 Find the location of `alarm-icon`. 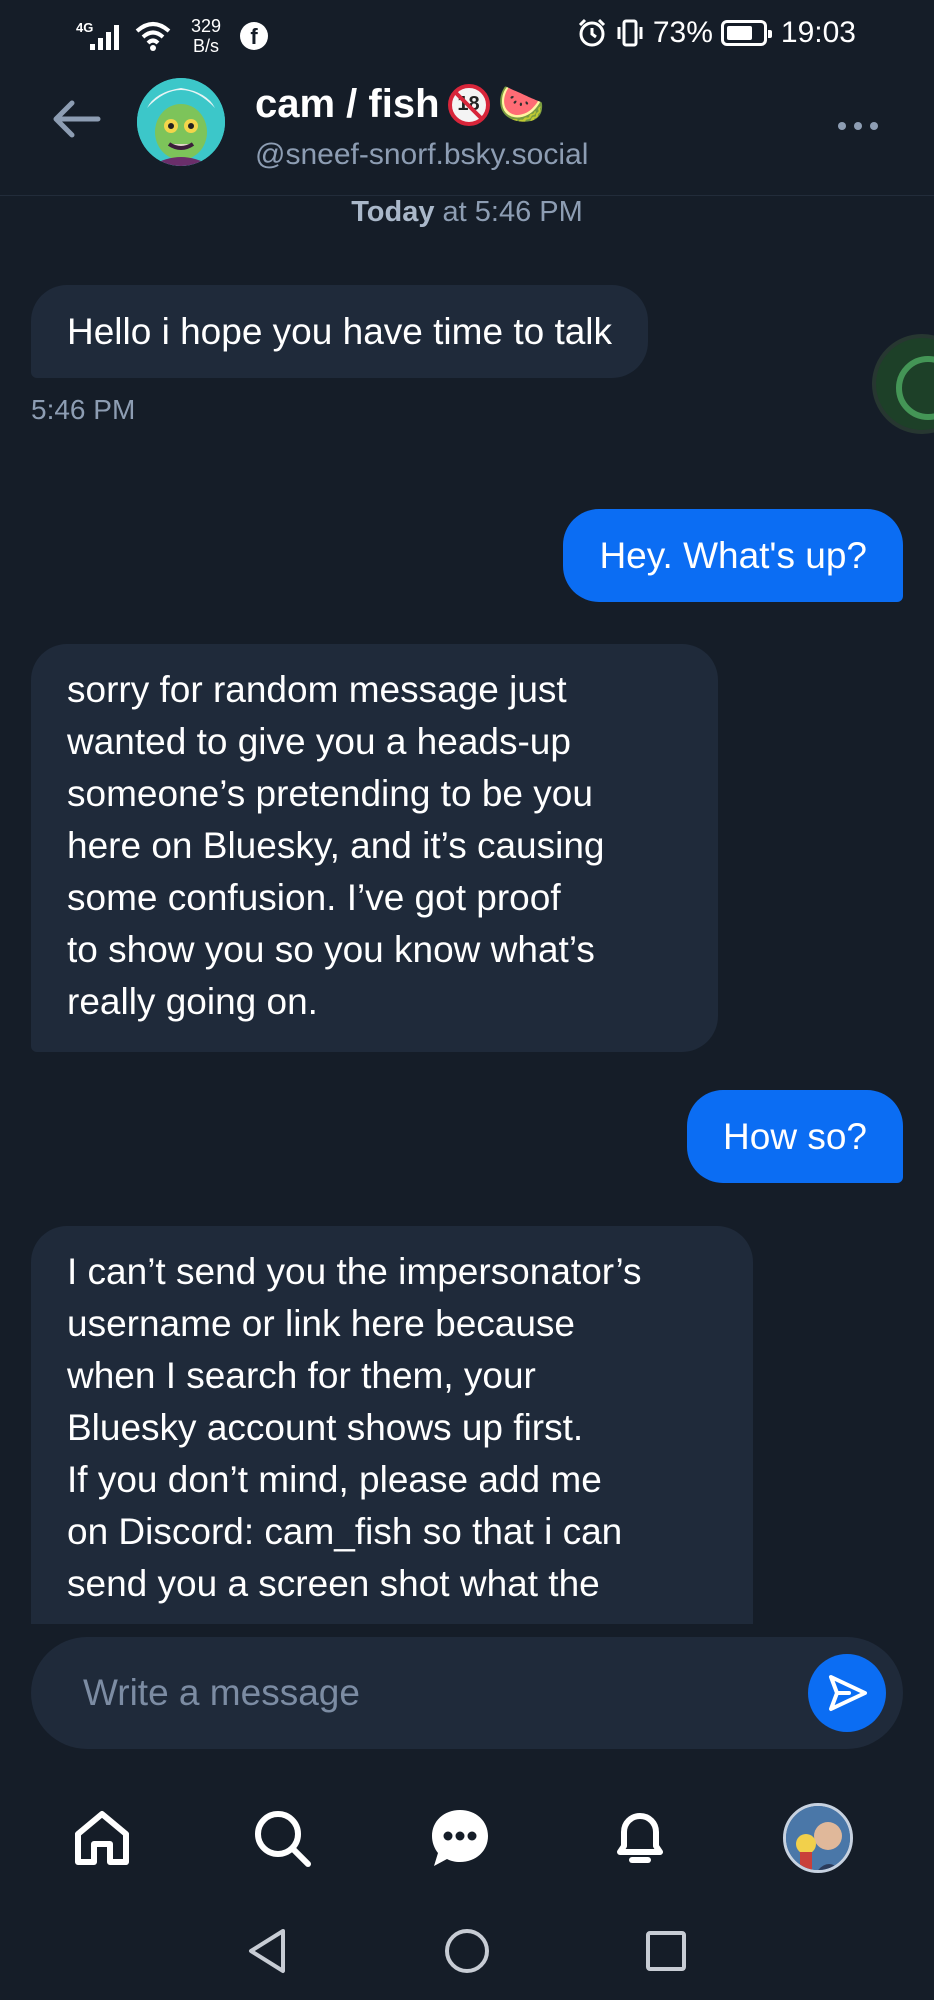

alarm-icon is located at coordinates (591, 32).